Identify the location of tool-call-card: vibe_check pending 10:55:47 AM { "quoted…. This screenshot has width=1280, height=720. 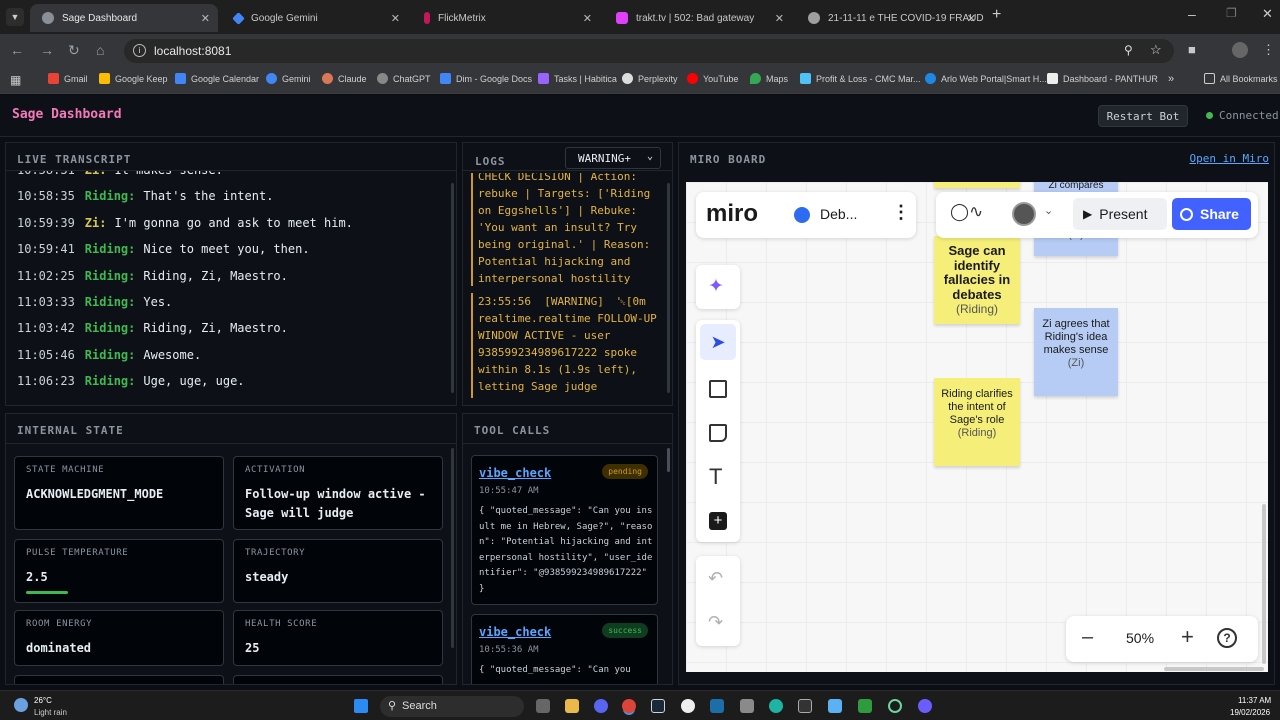
(564, 530).